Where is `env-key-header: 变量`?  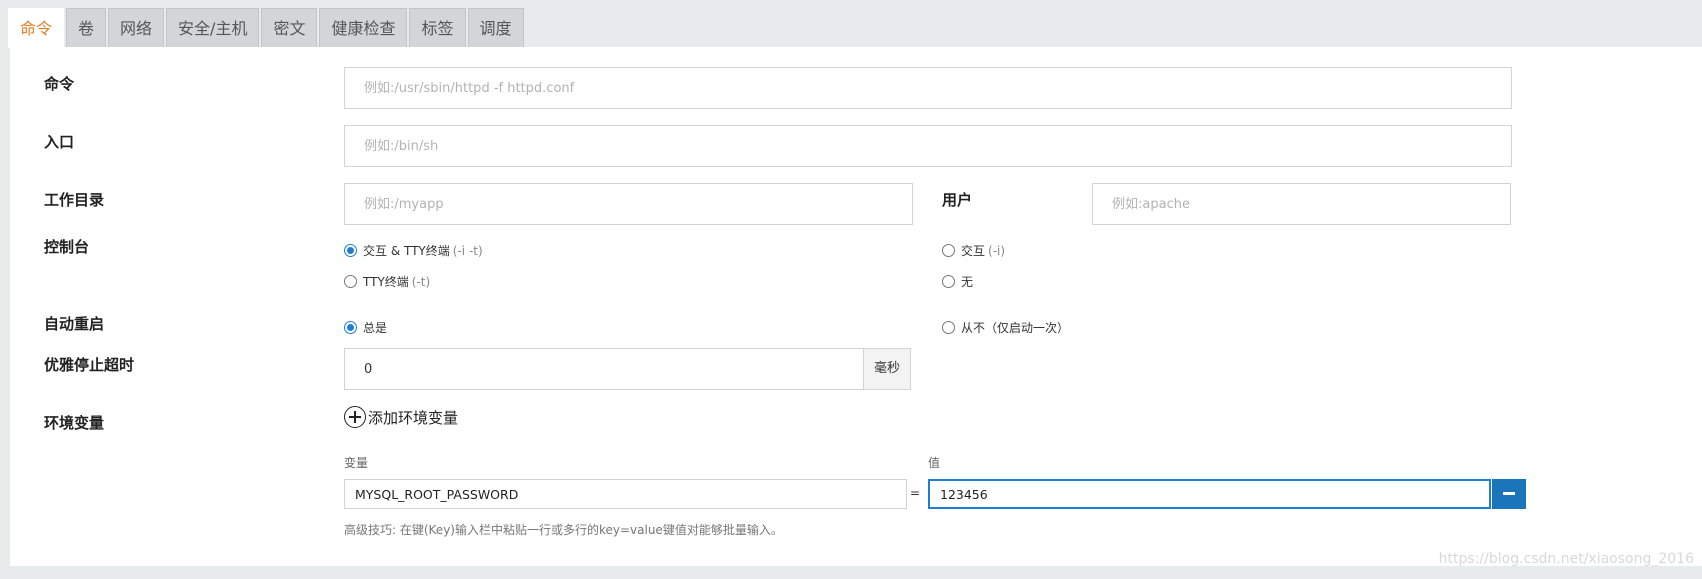
env-key-header: 变量 is located at coordinates (356, 463).